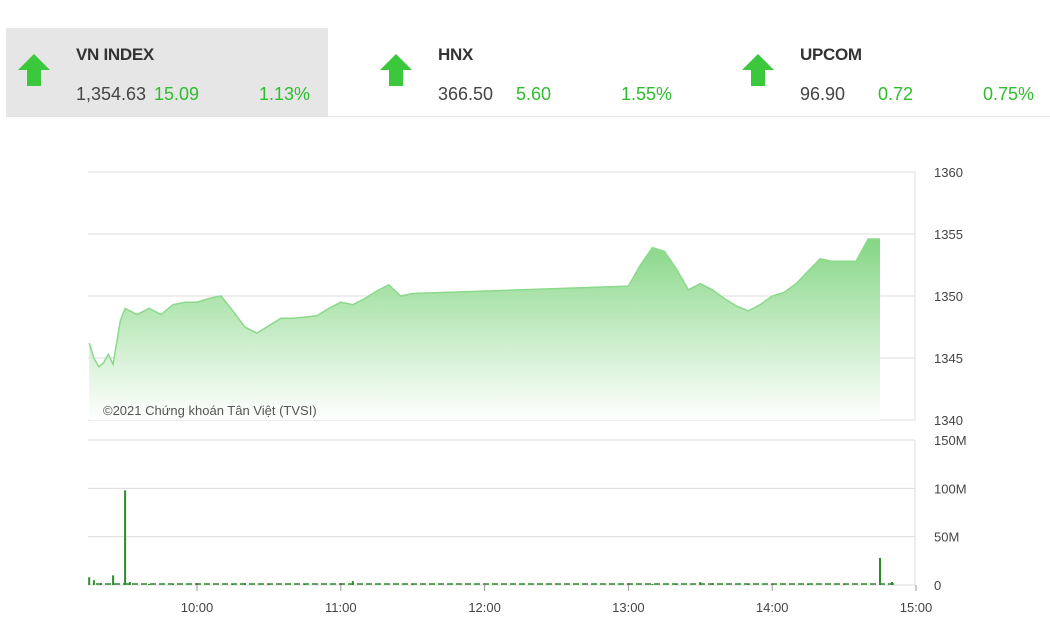 The image size is (1050, 630). I want to click on price-tick-label: 1350, so click(948, 296).